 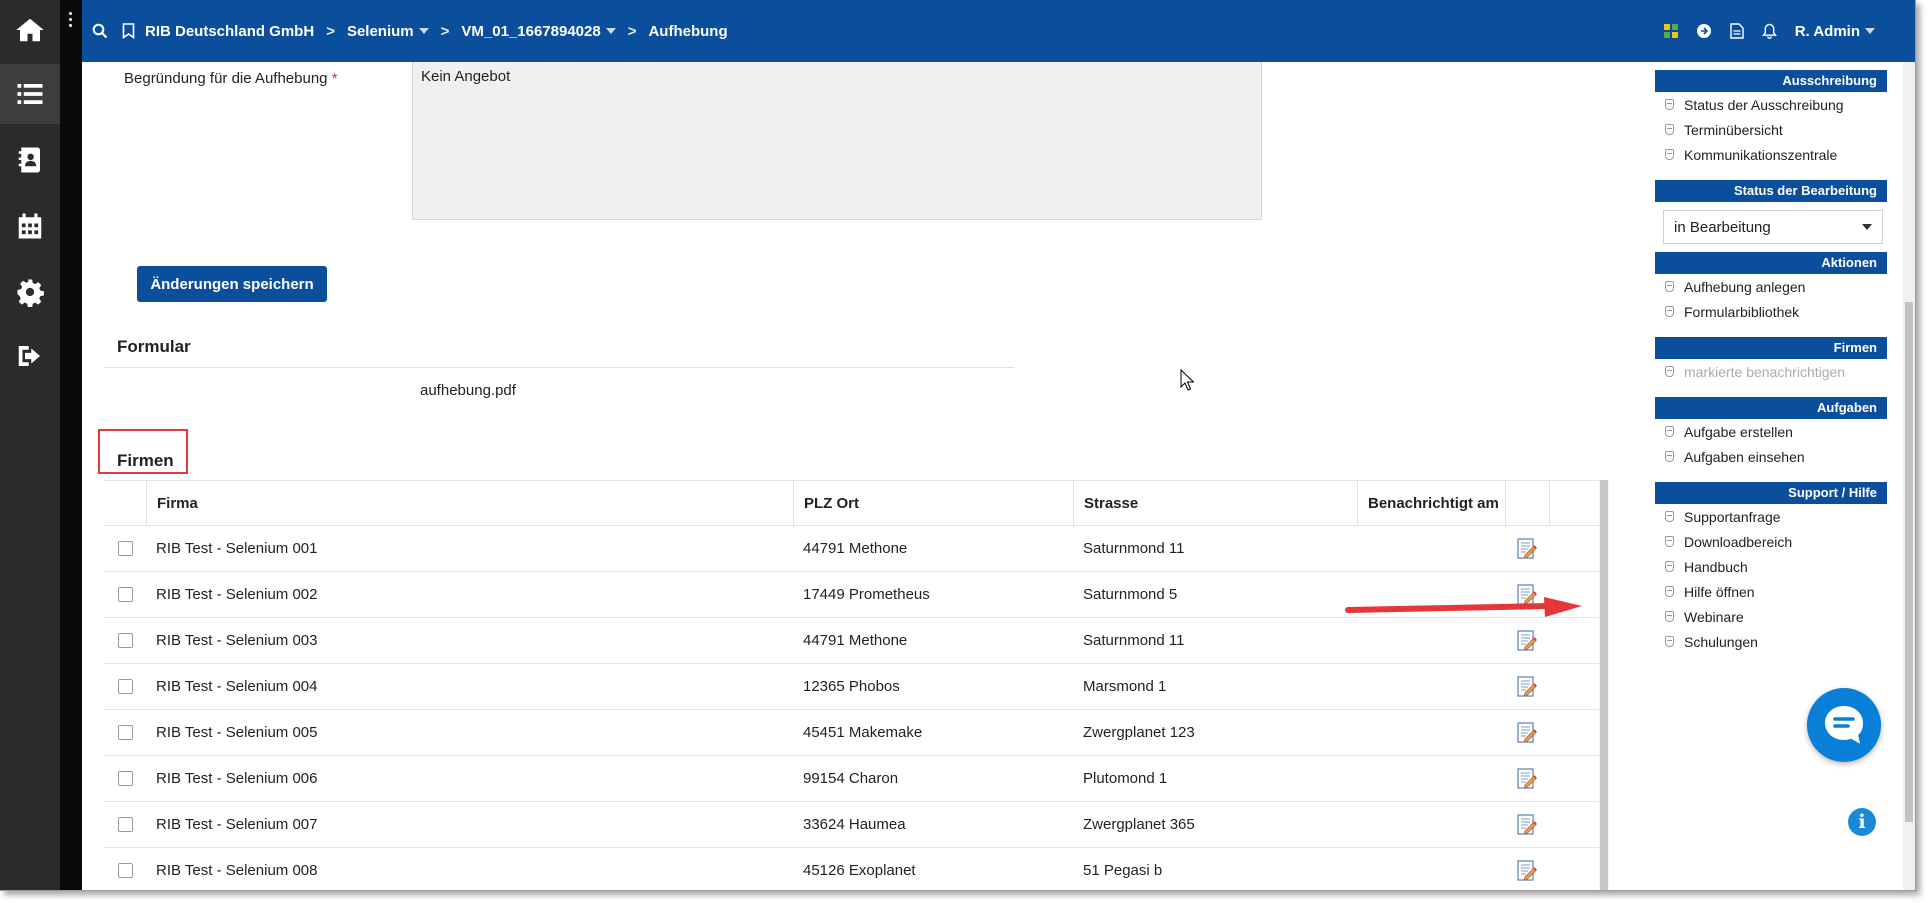 I want to click on mouse-cursor-icon, so click(x=1187, y=380).